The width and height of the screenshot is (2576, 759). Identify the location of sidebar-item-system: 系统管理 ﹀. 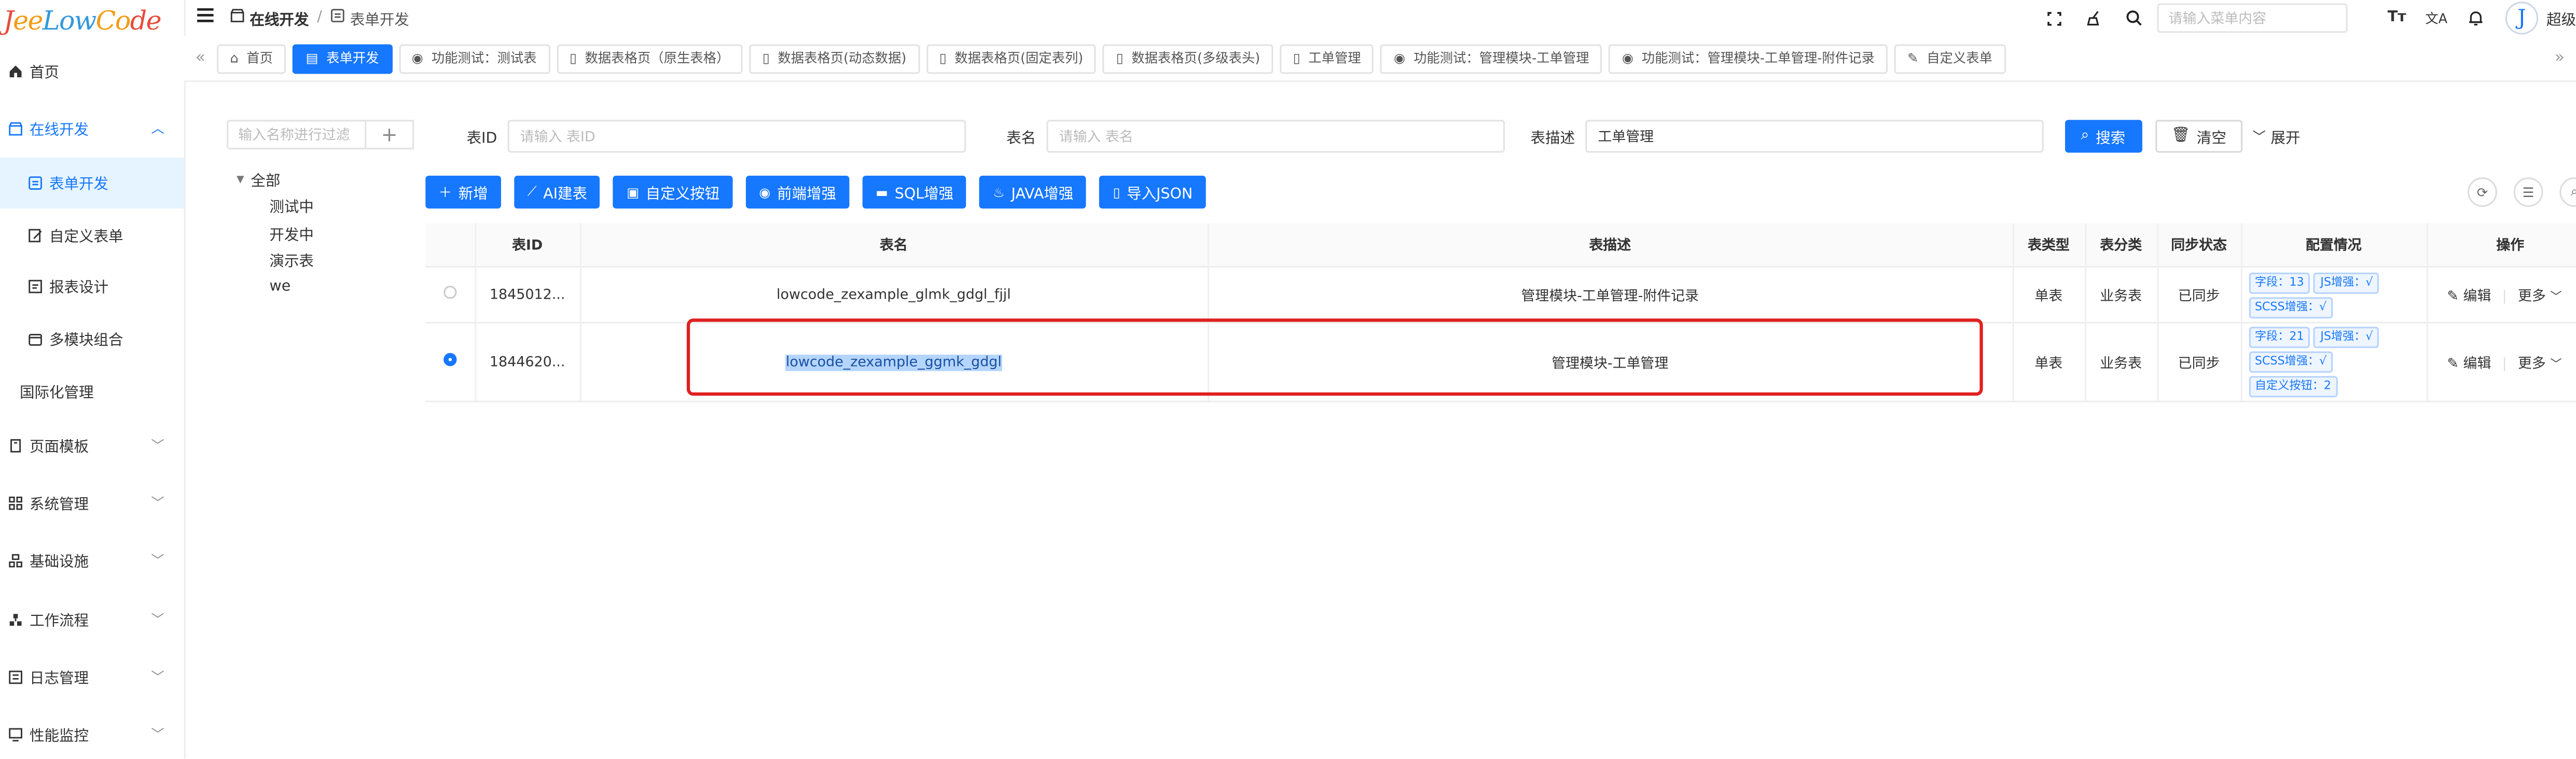
(92, 502).